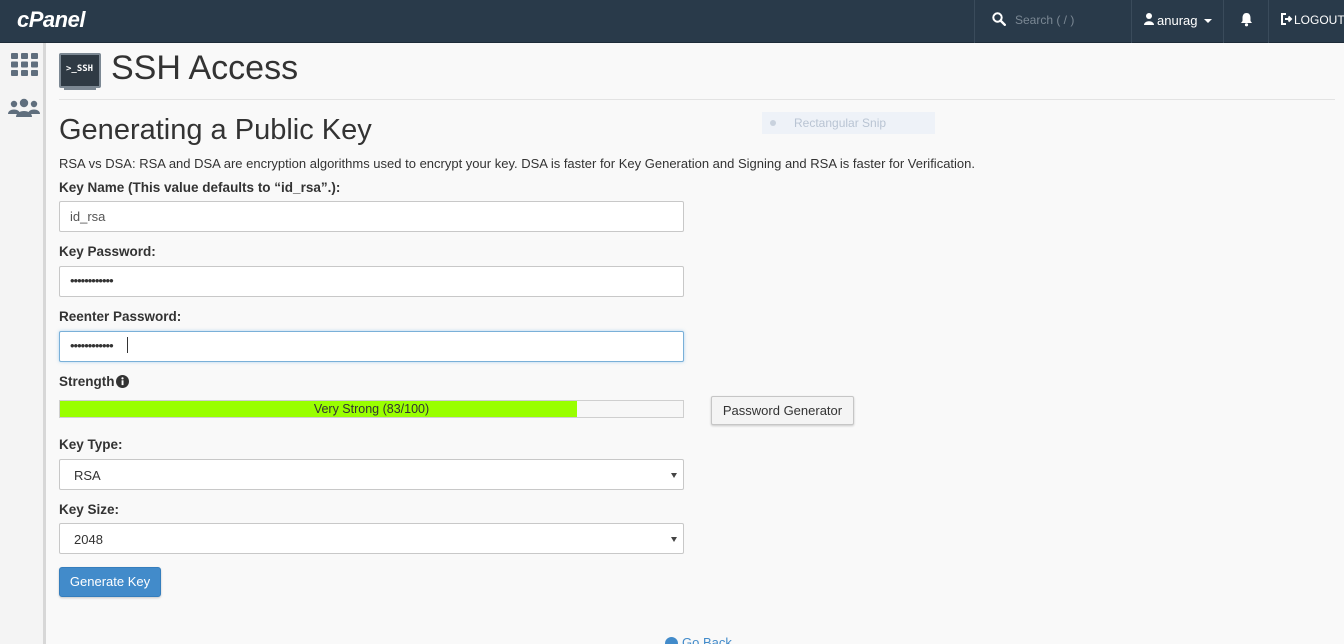 Image resolution: width=1344 pixels, height=644 pixels. Describe the element at coordinates (371, 346) in the screenshot. I see `reenter-password-input` at that location.